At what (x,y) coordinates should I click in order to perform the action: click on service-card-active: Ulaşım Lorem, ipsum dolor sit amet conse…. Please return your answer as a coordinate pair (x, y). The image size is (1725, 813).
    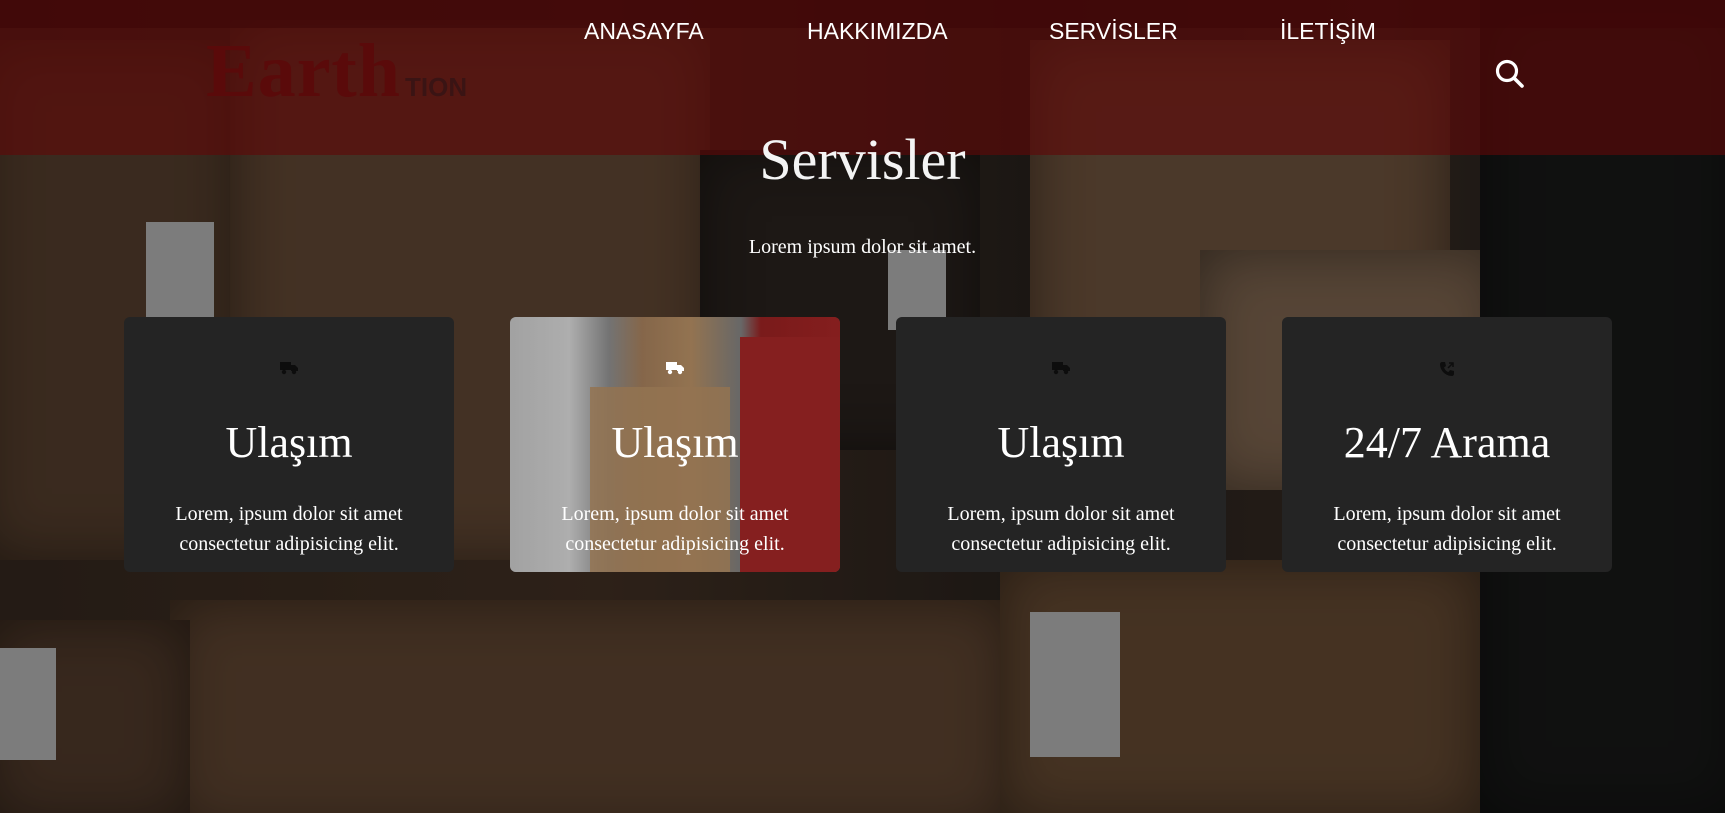
    Looking at the image, I should click on (675, 444).